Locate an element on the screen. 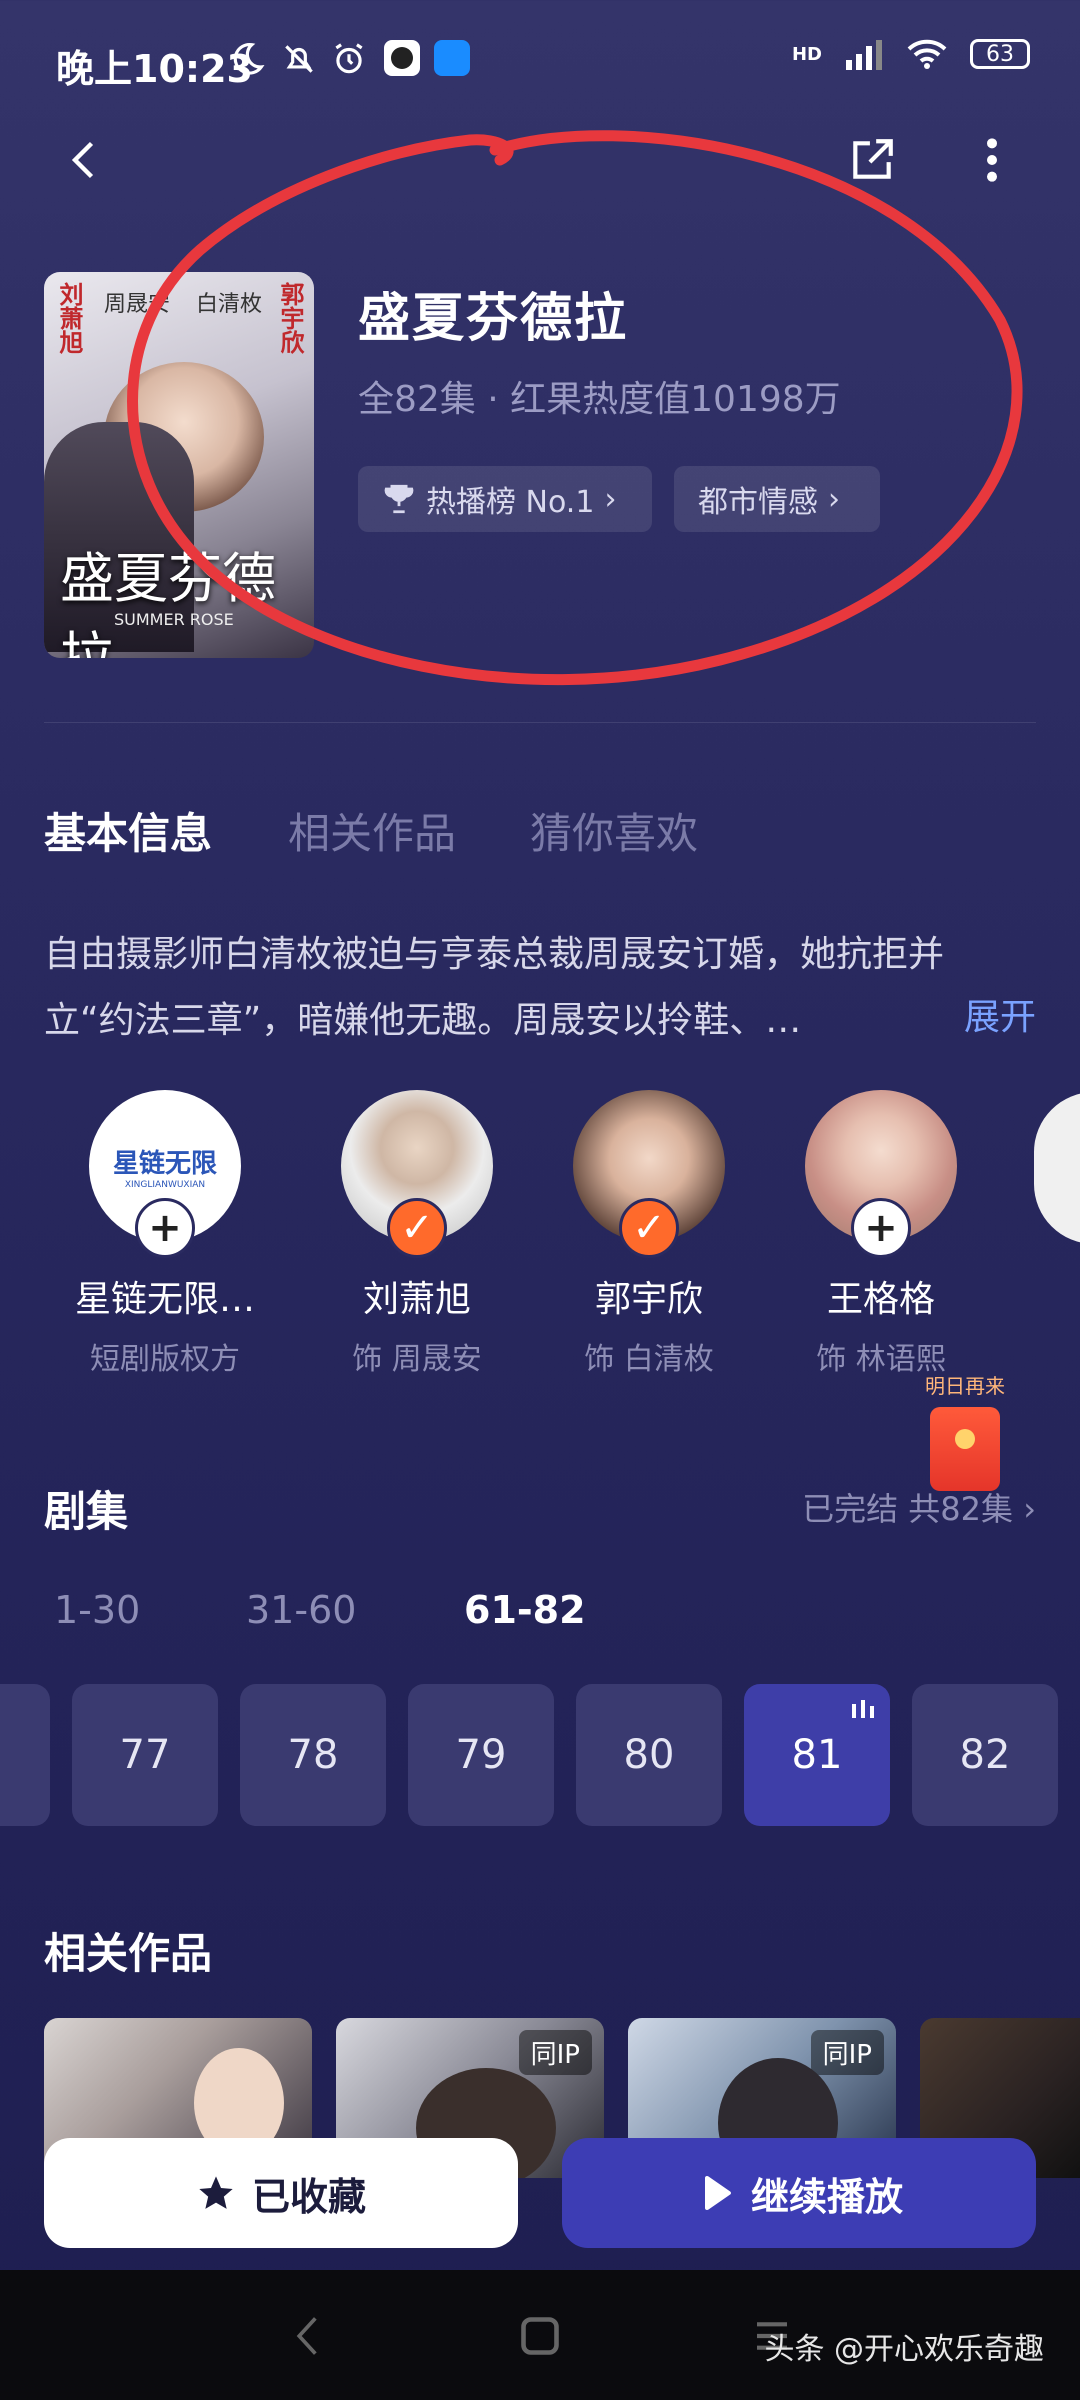  poster-title: 盛夏芬德拉 is located at coordinates (168, 602).